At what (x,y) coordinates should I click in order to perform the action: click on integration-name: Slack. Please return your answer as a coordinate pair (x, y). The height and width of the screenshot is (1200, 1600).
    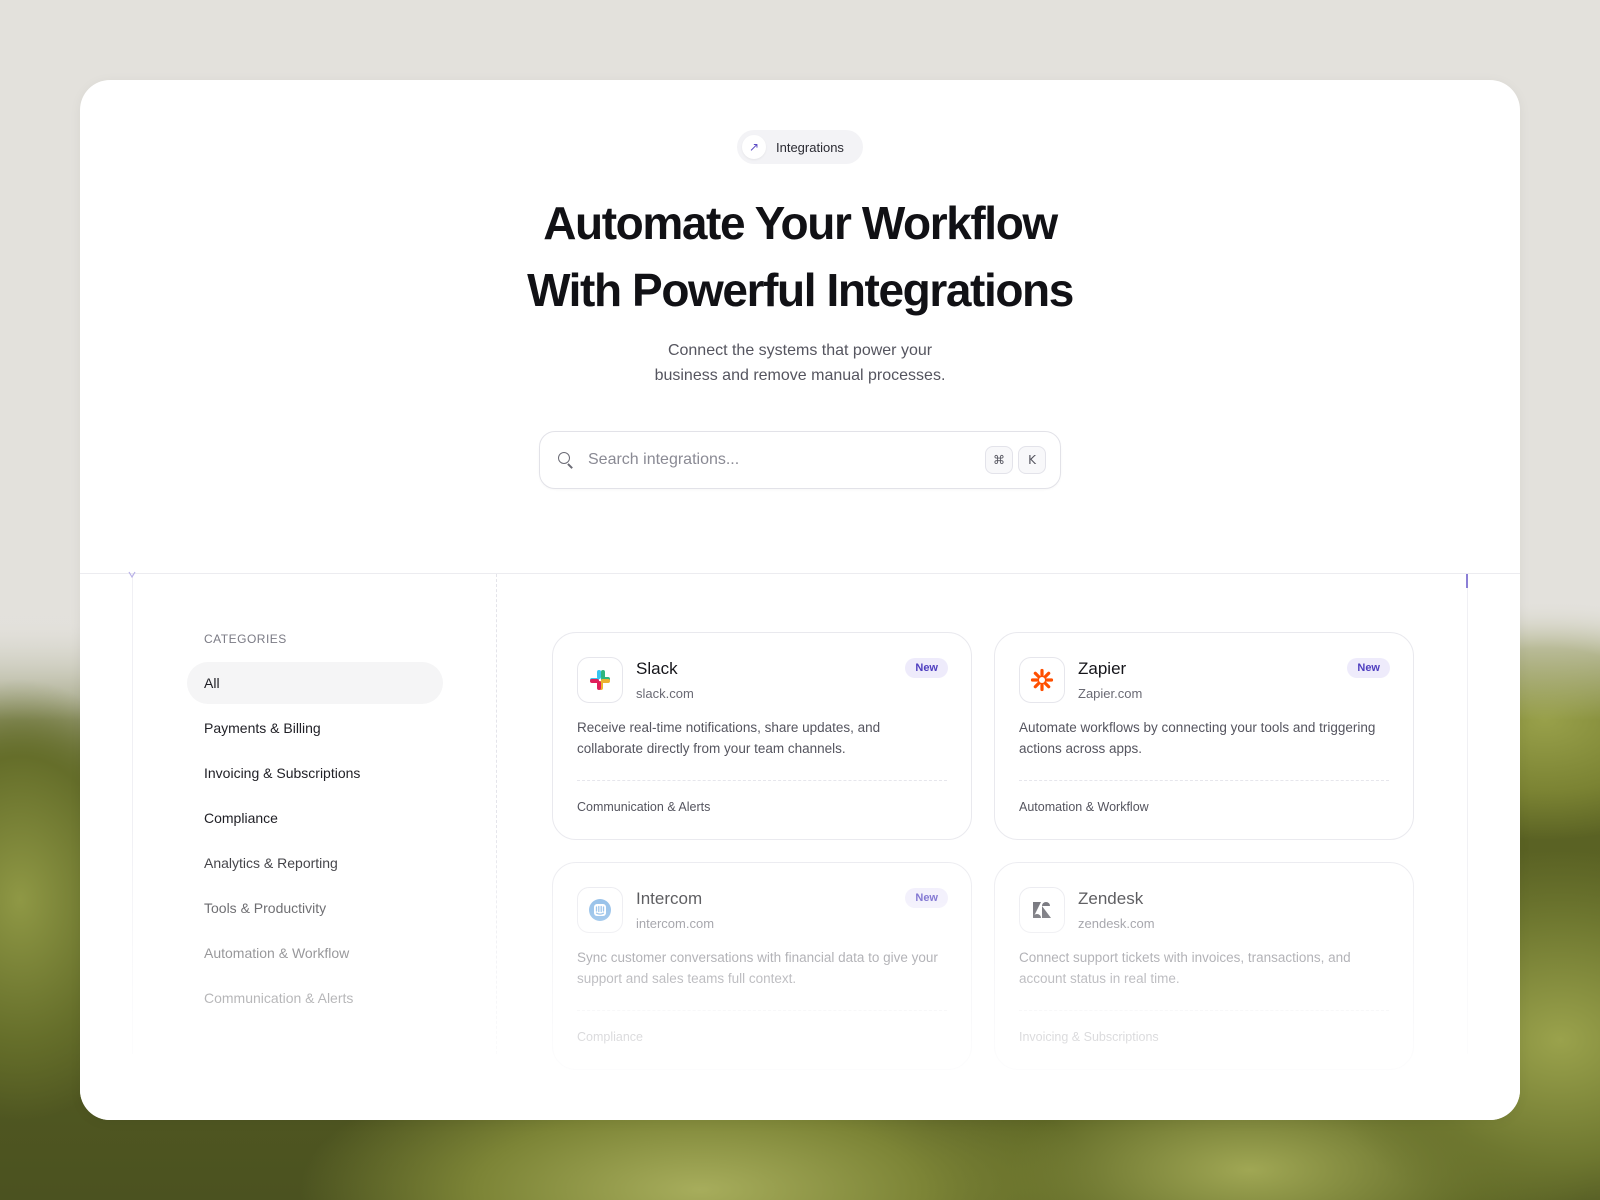
    Looking at the image, I should click on (657, 668).